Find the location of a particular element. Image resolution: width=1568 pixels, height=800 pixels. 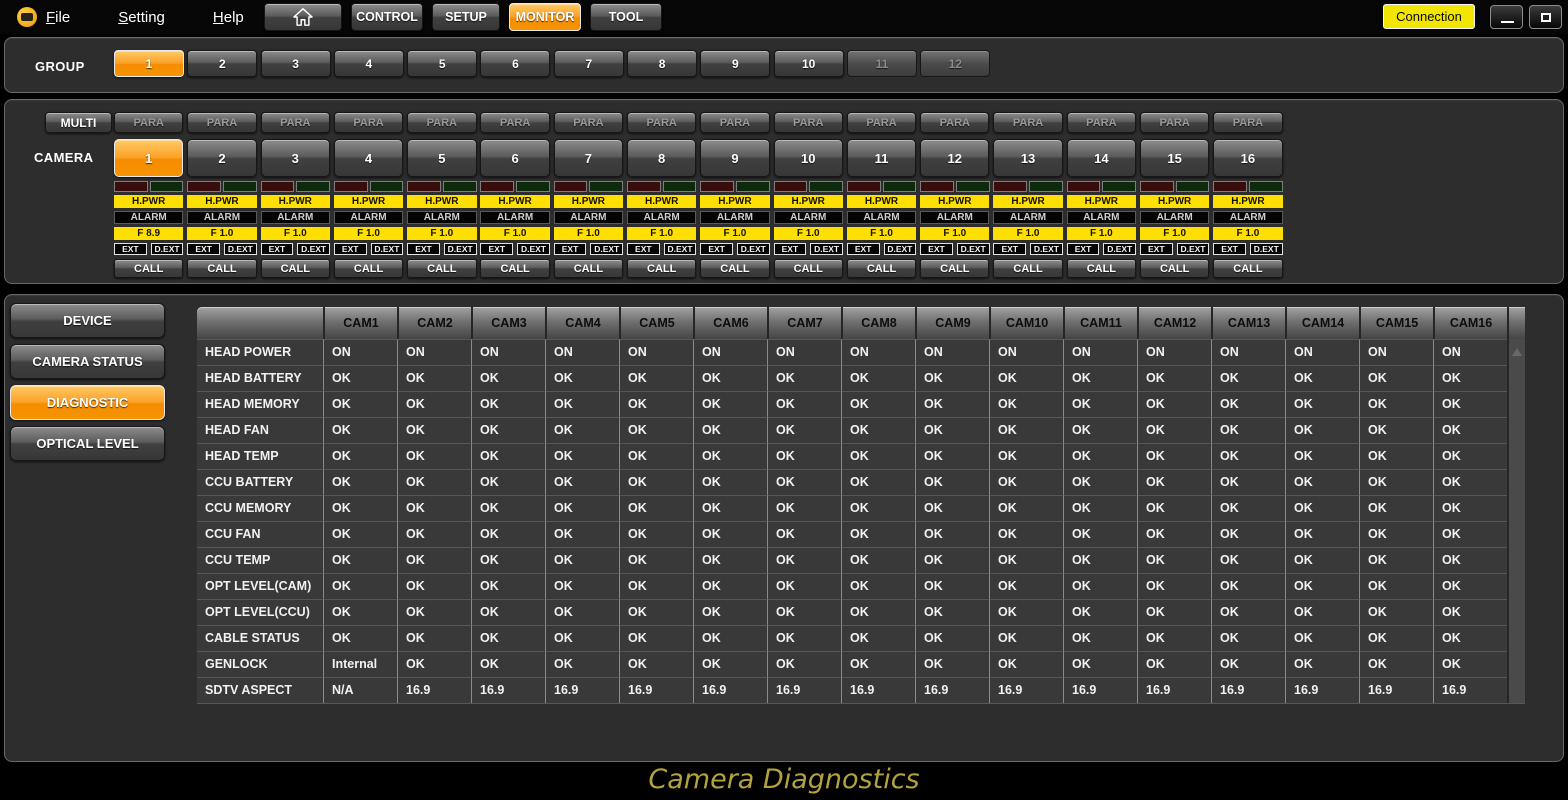

nav-button: MONITOR is located at coordinates (545, 17).